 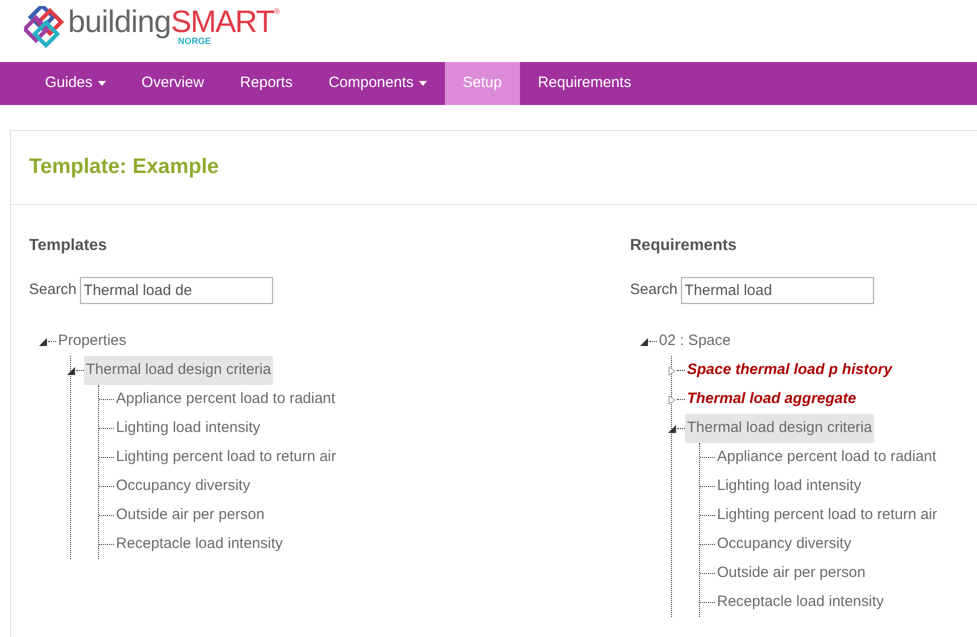 What do you see at coordinates (124, 167) in the screenshot?
I see `page-title: Template: Example` at bounding box center [124, 167].